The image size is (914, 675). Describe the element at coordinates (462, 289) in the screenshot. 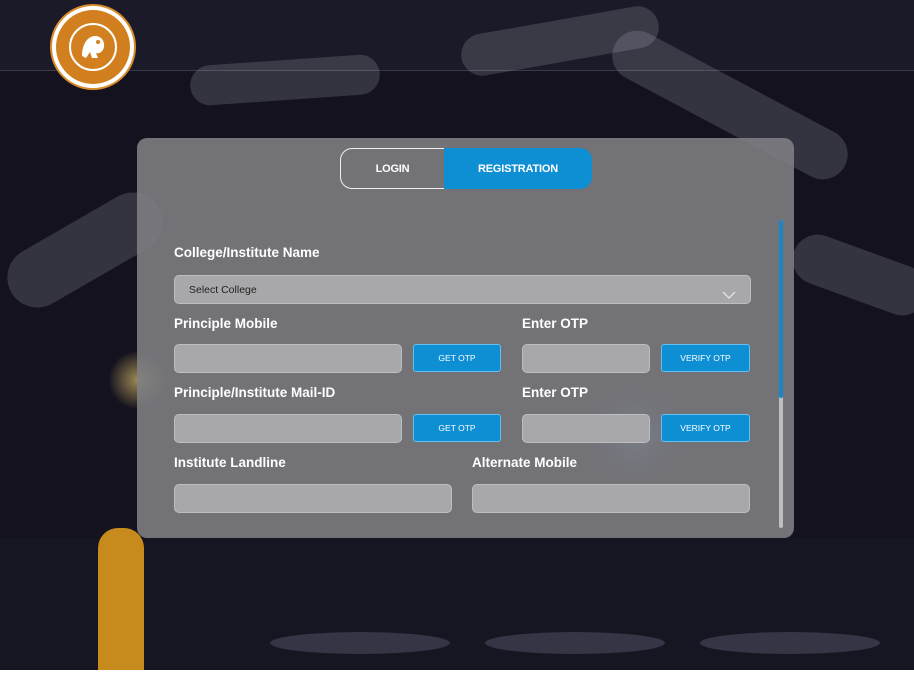

I see `college-select: Select College` at that location.